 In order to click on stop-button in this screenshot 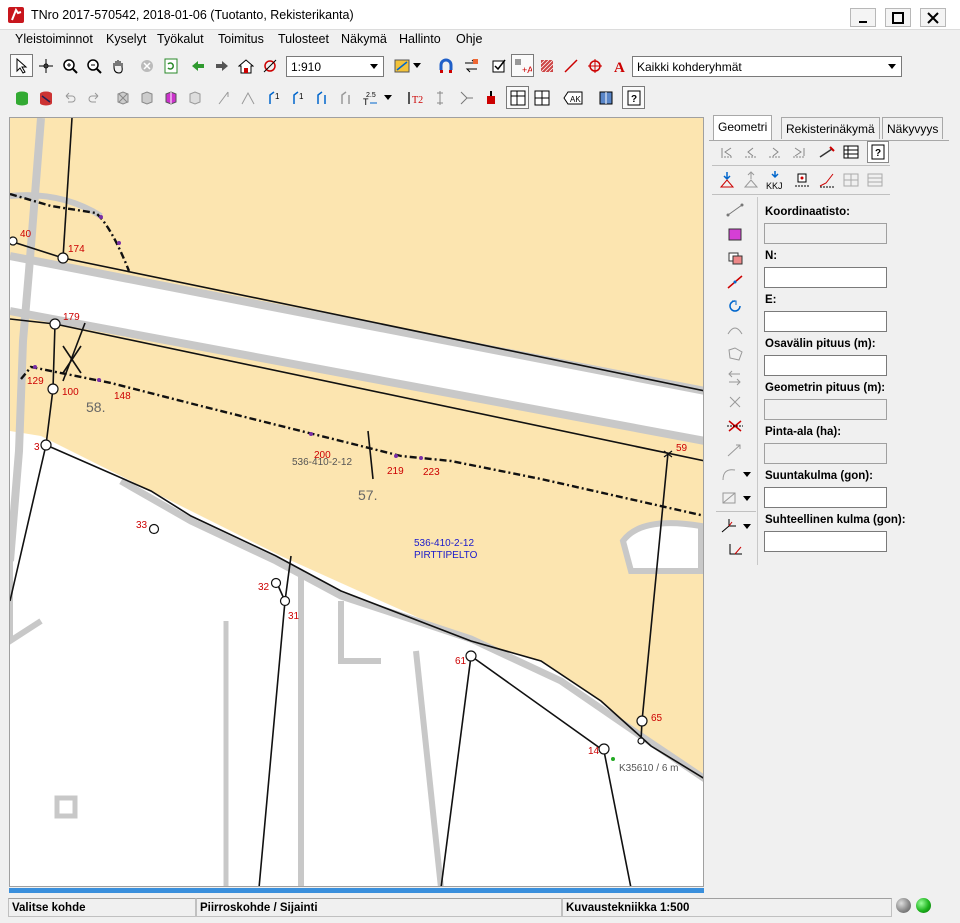, I will do `click(146, 65)`.